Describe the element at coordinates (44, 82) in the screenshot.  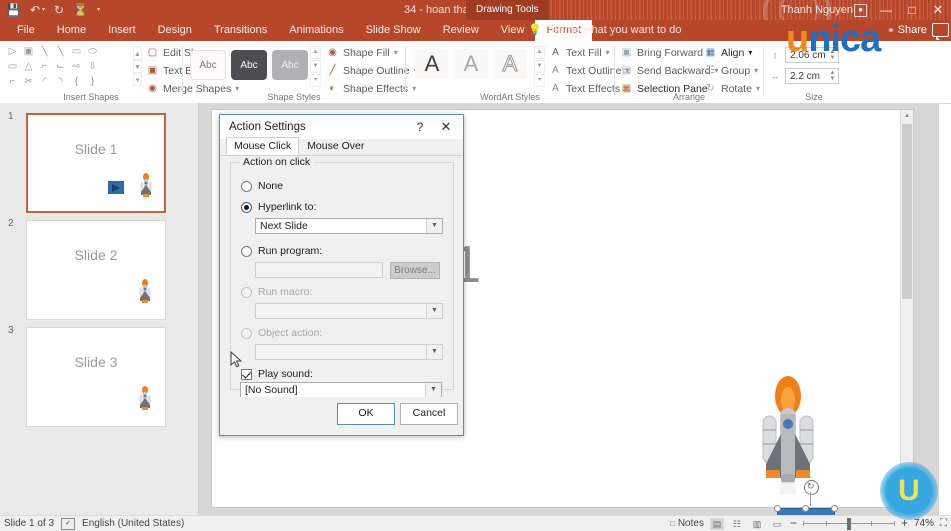
I see `shape-arc-icon: ◜` at that location.